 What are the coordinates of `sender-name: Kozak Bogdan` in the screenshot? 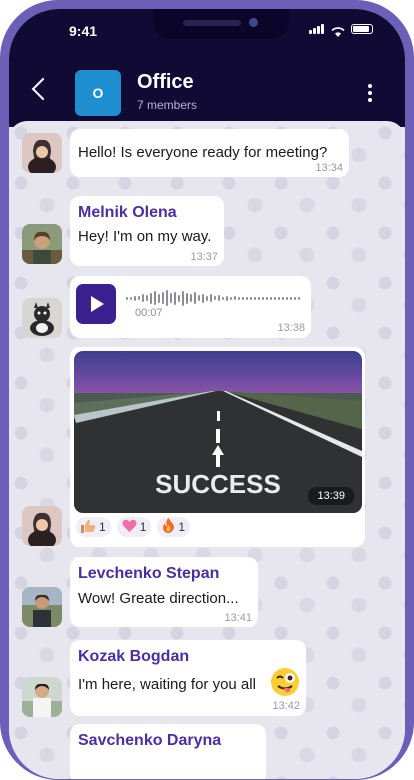 It's located at (133, 657).